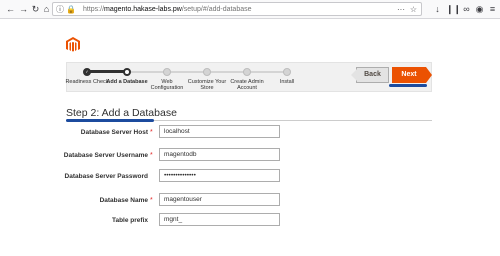  What do you see at coordinates (453, 9) in the screenshot?
I see `library-icon: ❙❙` at bounding box center [453, 9].